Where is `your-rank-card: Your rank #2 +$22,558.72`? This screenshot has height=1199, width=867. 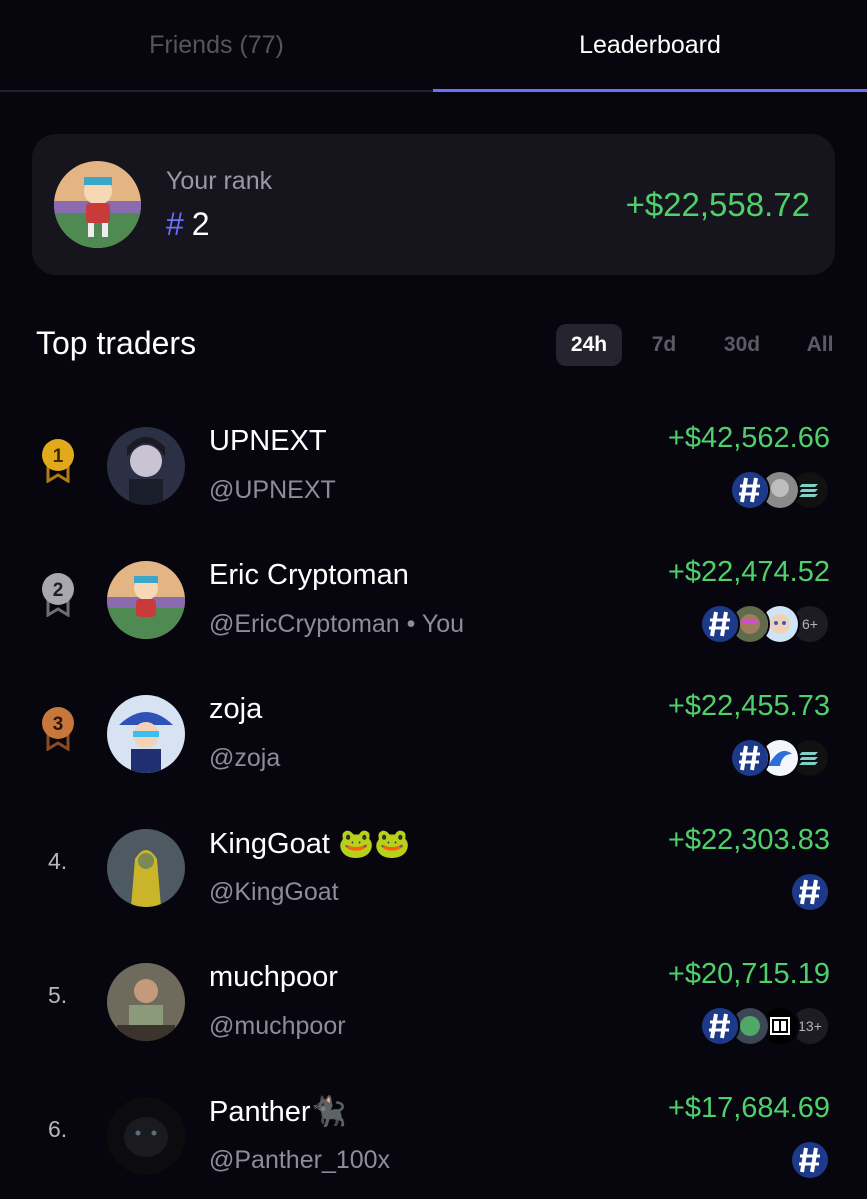 your-rank-card: Your rank #2 +$22,558.72 is located at coordinates (433, 204).